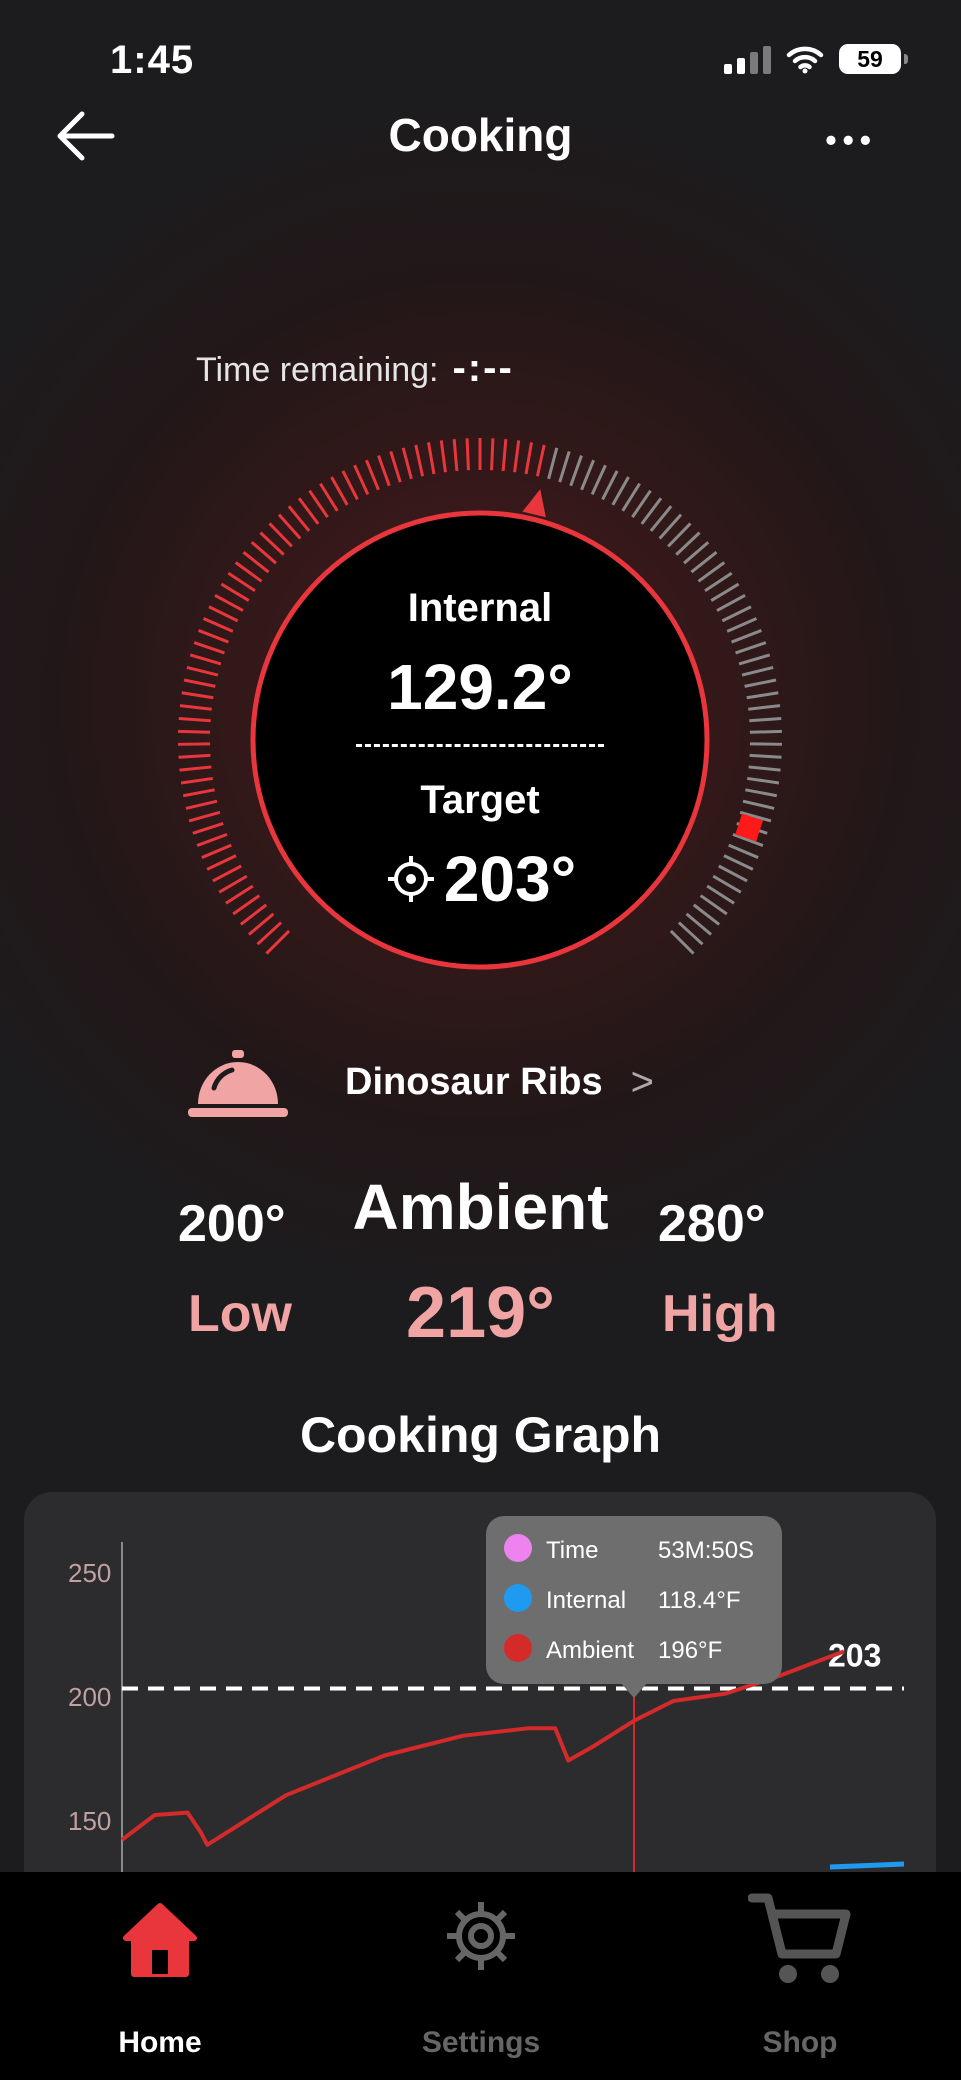 This screenshot has height=2080, width=961. Describe the element at coordinates (805, 60) in the screenshot. I see `wifi-icon` at that location.